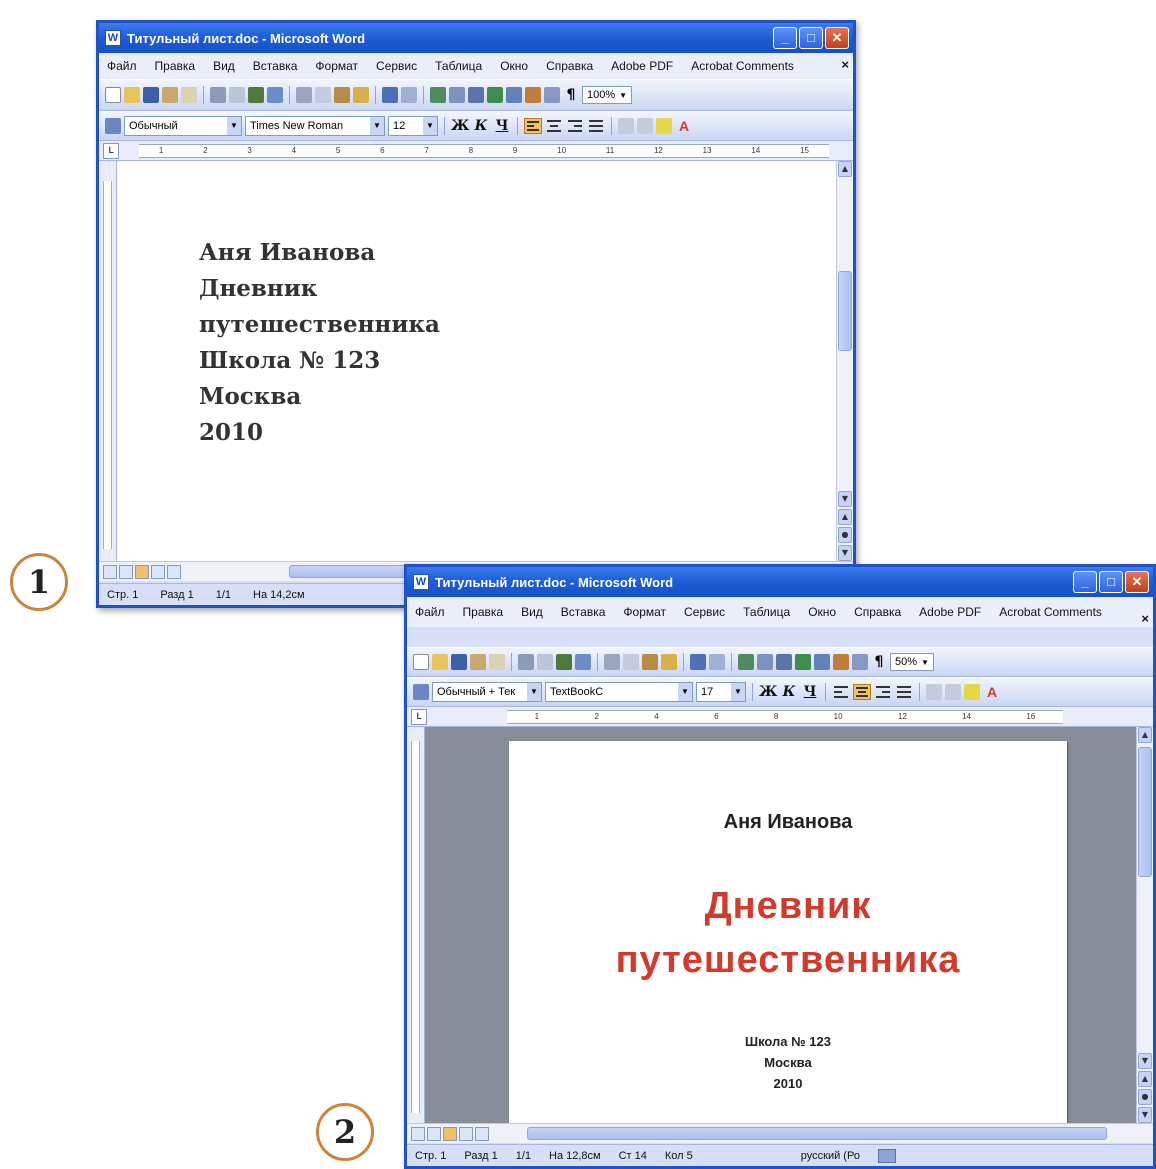 Image resolution: width=1156 pixels, height=1169 pixels. I want to click on undo-icon, so click(390, 95).